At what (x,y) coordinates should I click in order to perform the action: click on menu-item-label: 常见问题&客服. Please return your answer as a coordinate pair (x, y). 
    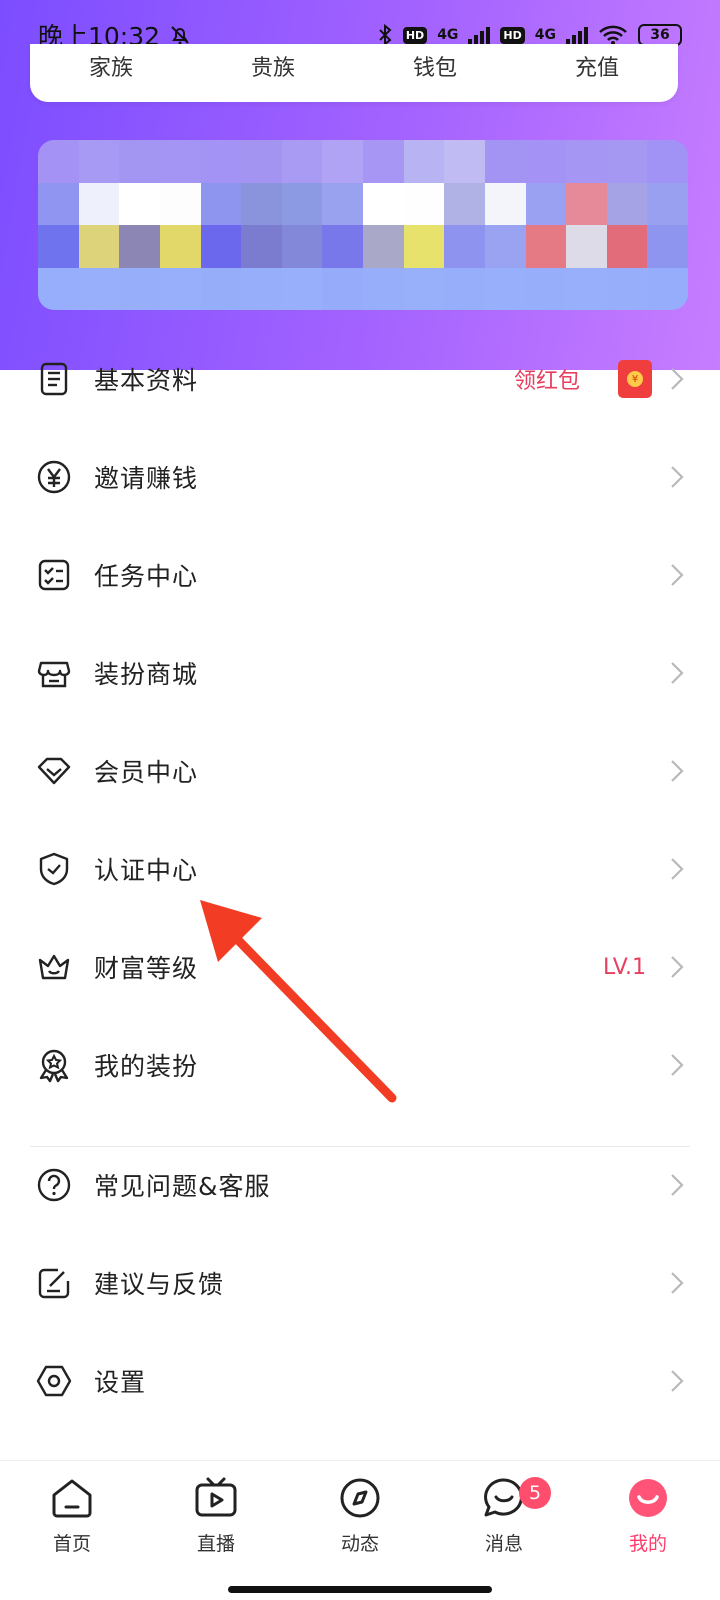
    Looking at the image, I should click on (182, 1186).